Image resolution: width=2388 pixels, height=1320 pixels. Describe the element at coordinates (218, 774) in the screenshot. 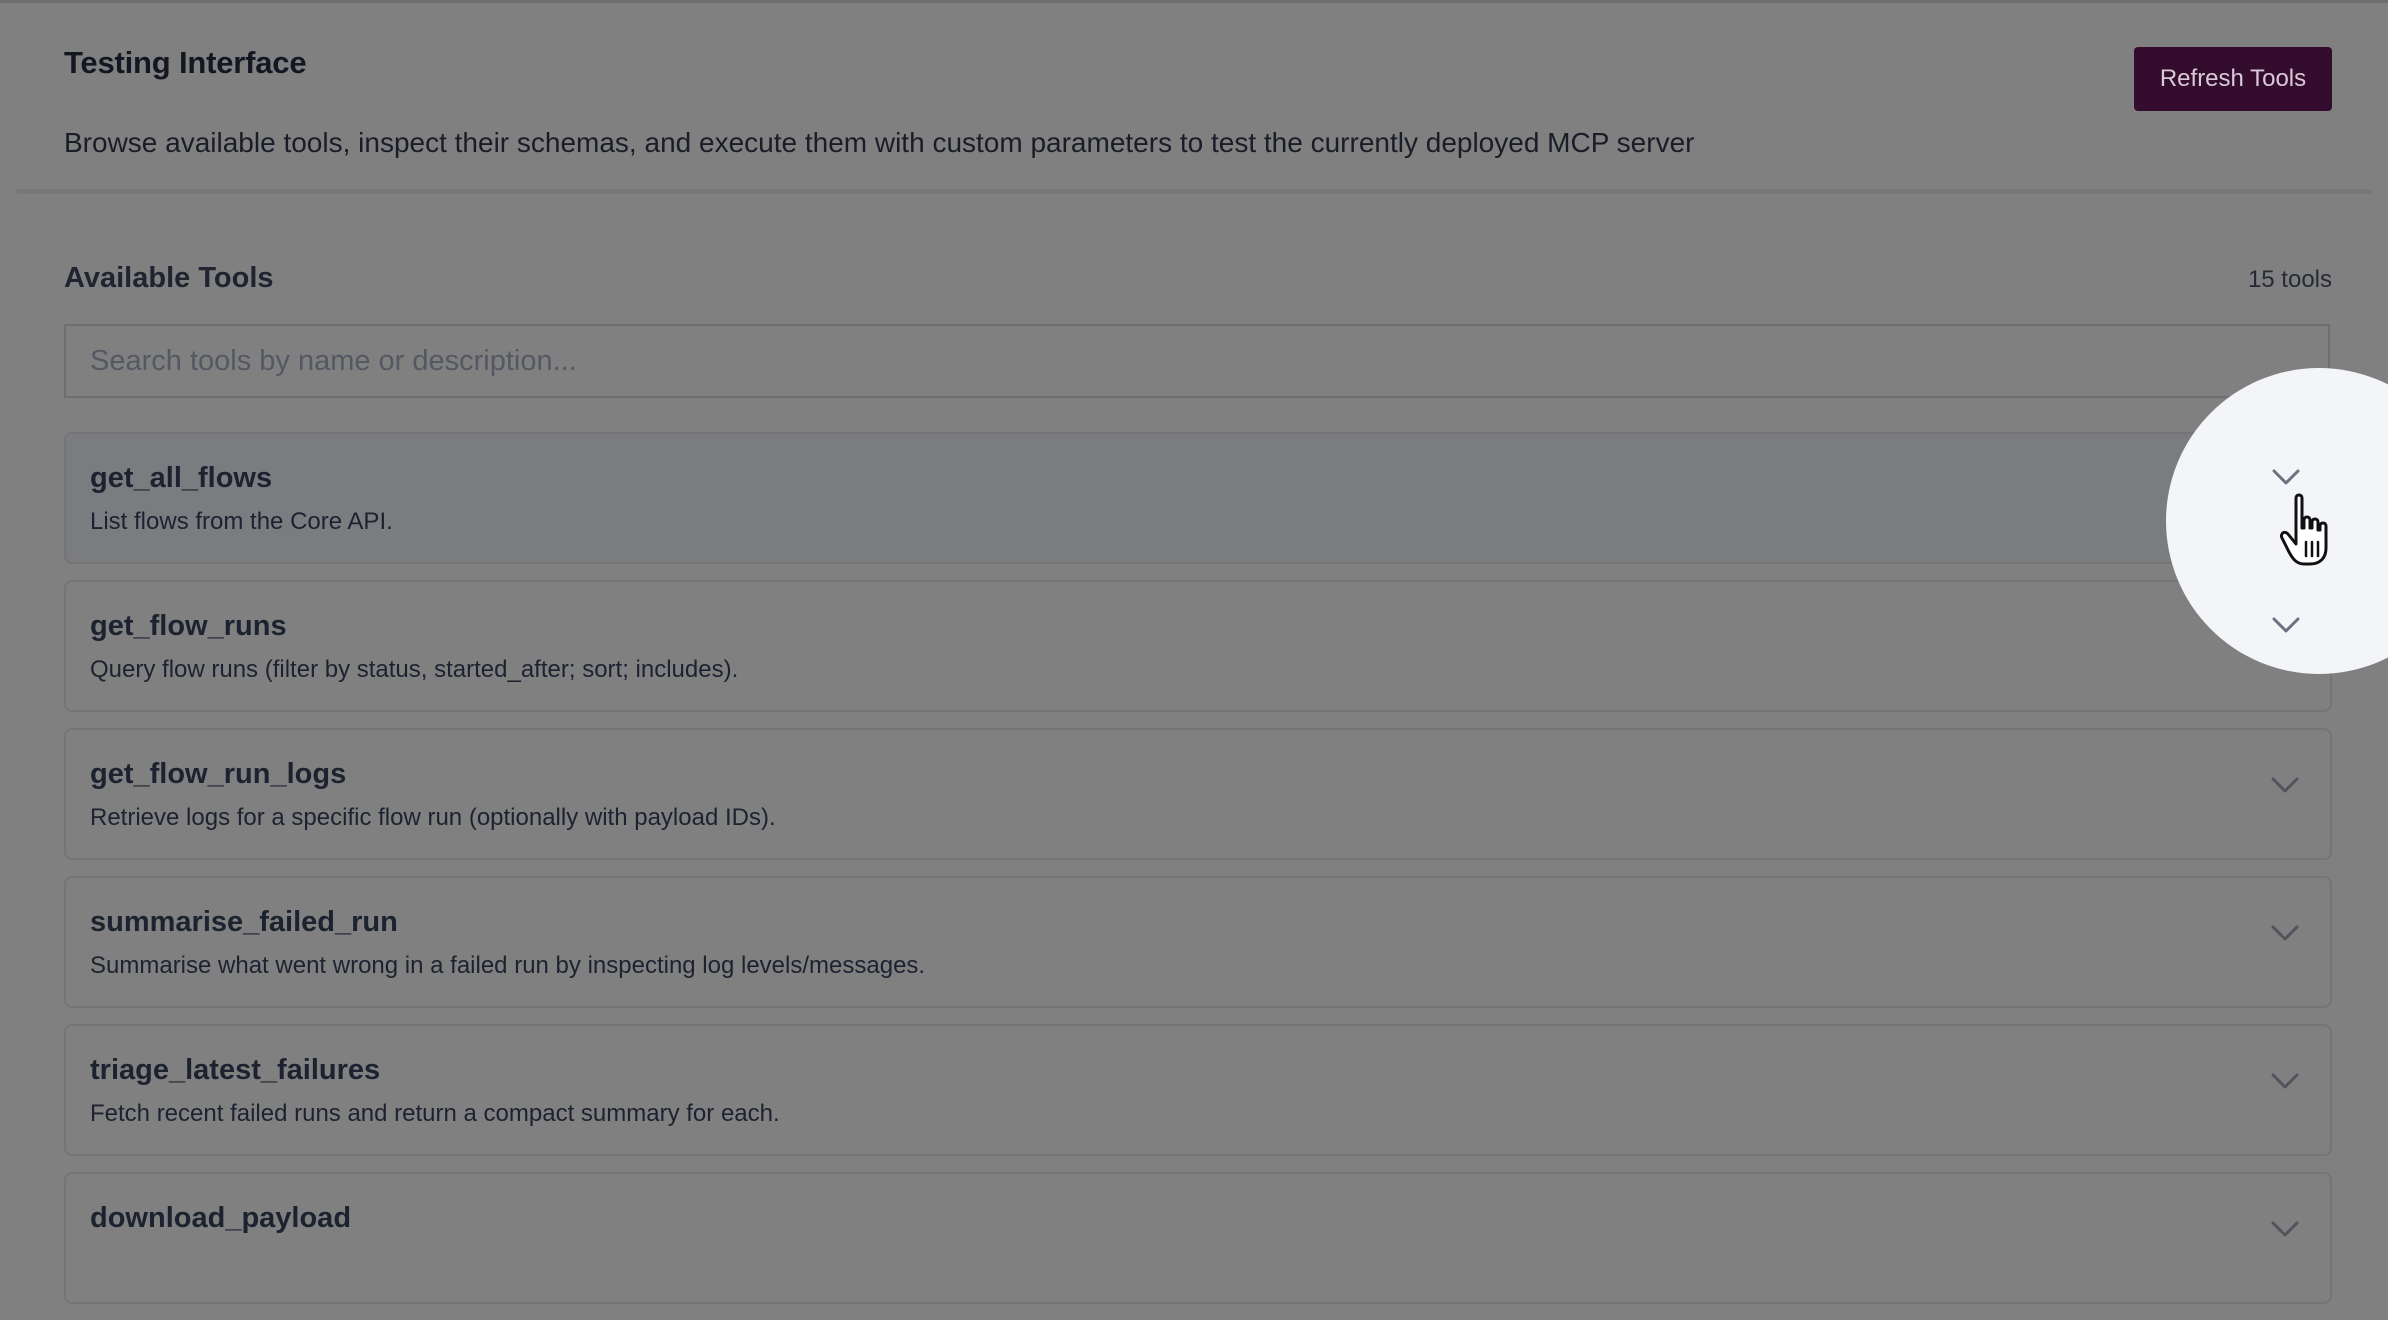

I see `tool-name: get_flow_run_logs` at that location.